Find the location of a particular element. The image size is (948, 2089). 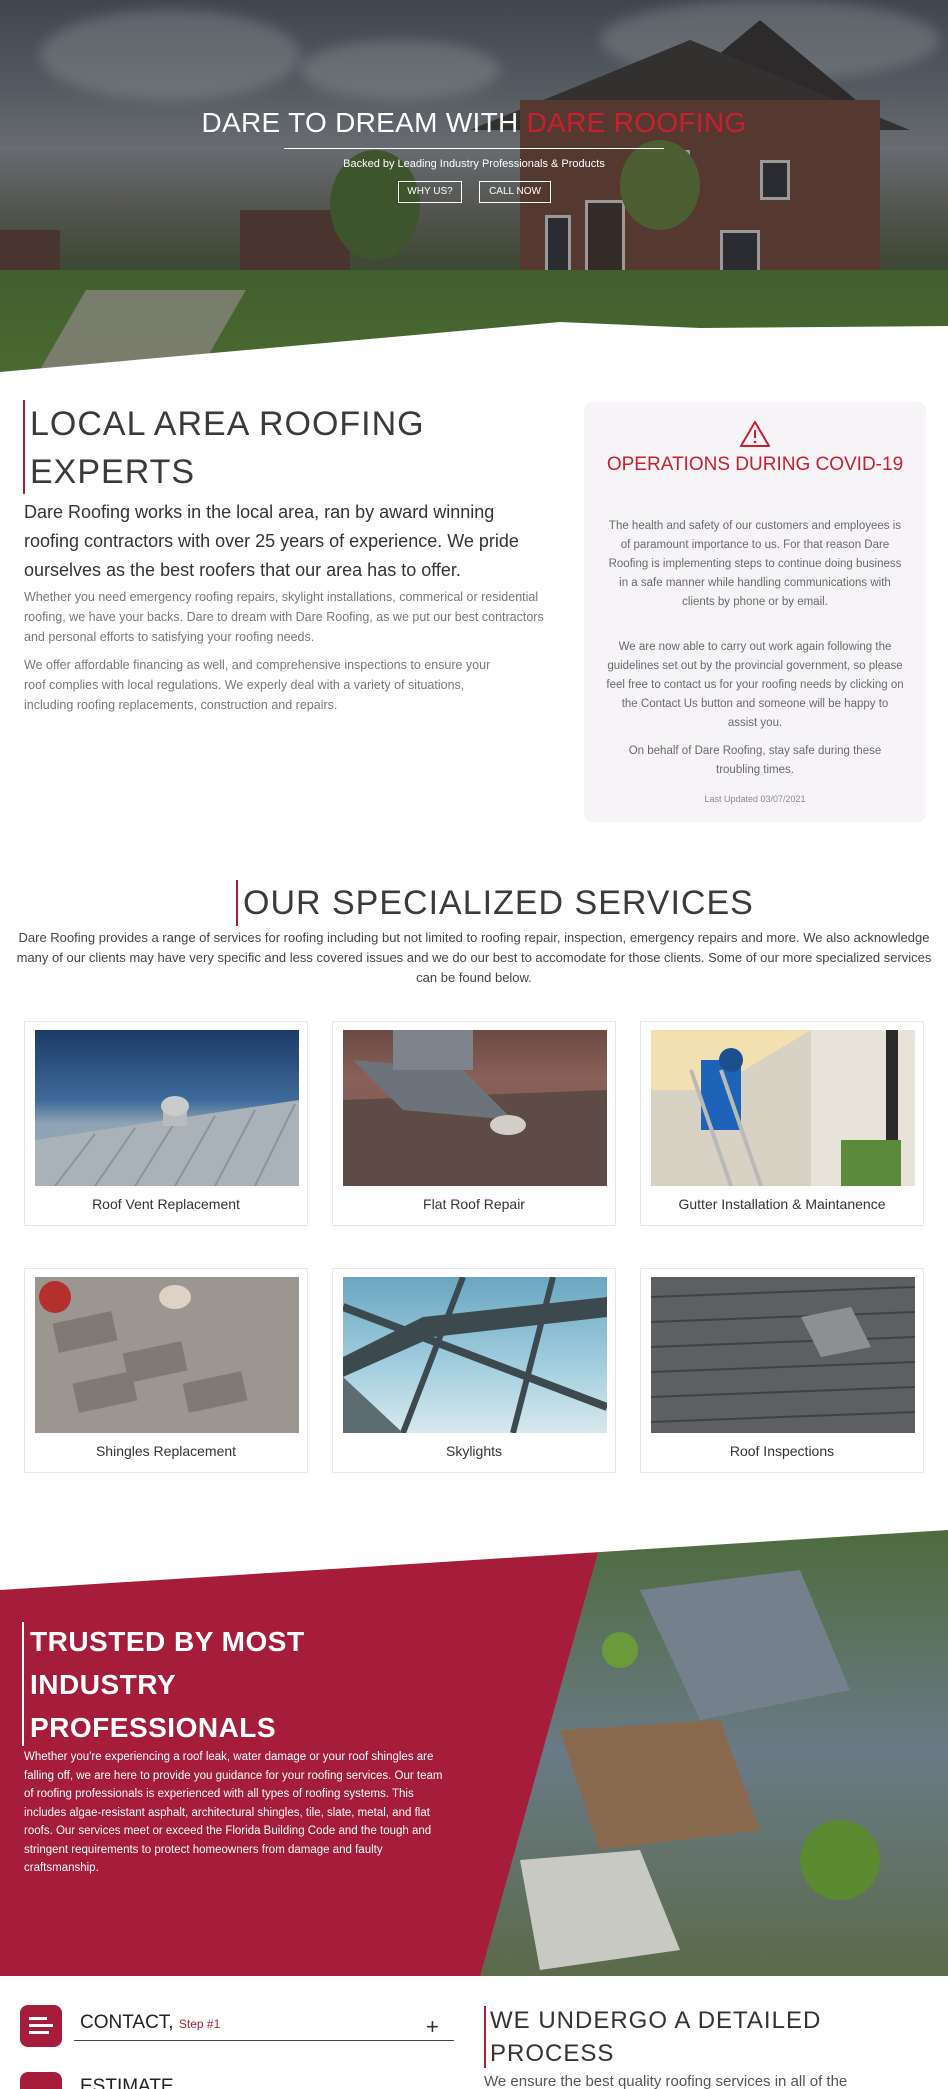

covid-last-updated: Last Updated 03/07/2021 is located at coordinates (755, 799).